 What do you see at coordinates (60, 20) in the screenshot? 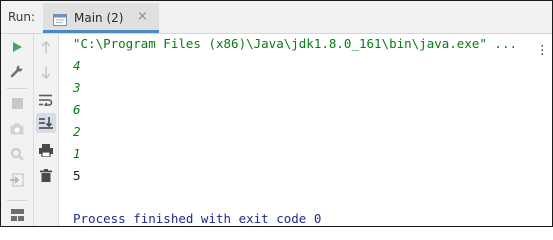
I see `console-tab-icon` at bounding box center [60, 20].